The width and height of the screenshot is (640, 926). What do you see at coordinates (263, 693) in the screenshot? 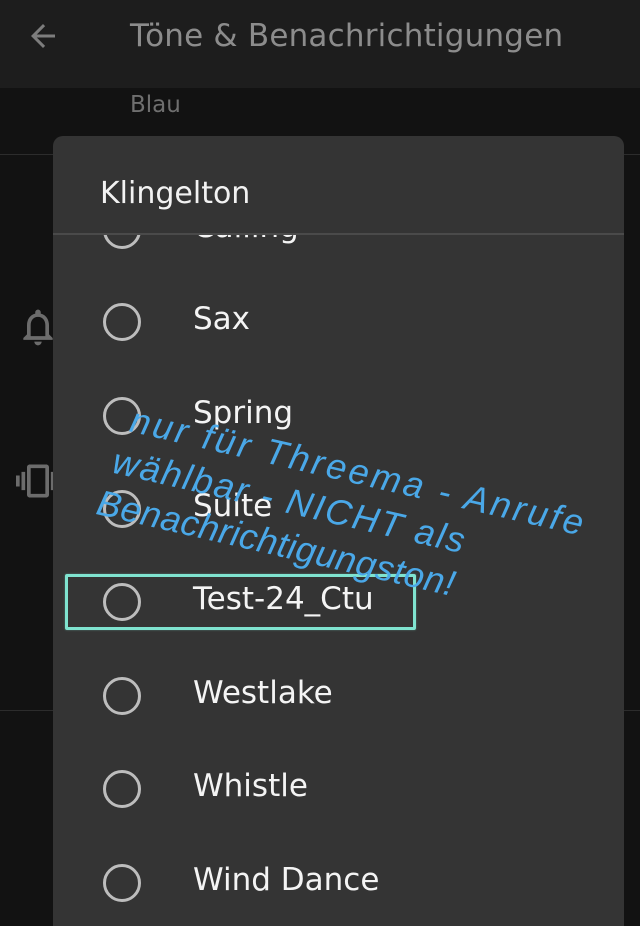
I see `ringtone-label: Westlake` at bounding box center [263, 693].